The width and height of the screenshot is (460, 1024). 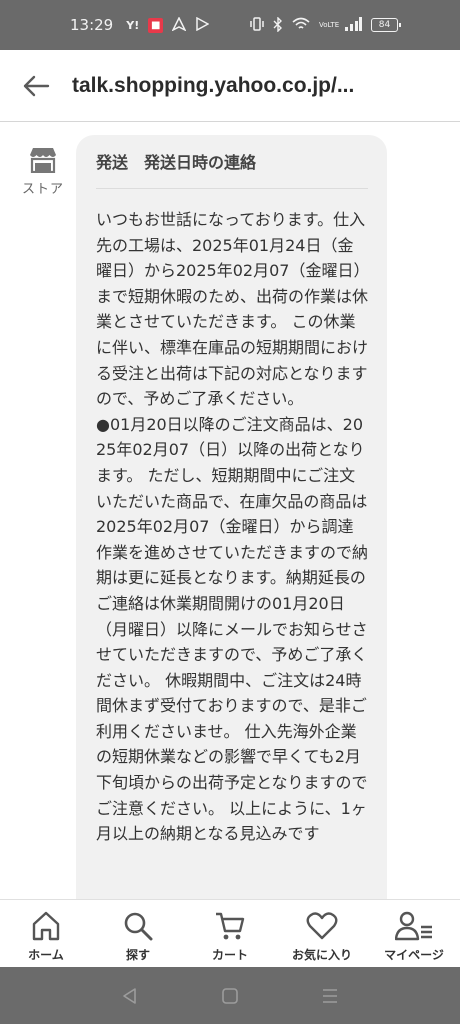 I want to click on back-triangle-icon, so click(x=129, y=995).